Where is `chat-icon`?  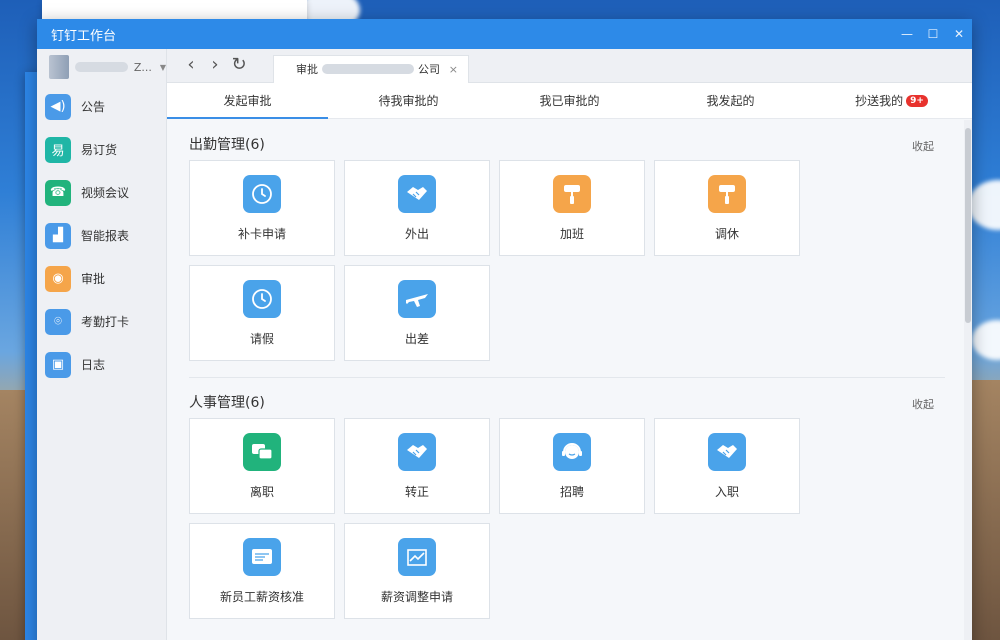
chat-icon is located at coordinates (262, 451).